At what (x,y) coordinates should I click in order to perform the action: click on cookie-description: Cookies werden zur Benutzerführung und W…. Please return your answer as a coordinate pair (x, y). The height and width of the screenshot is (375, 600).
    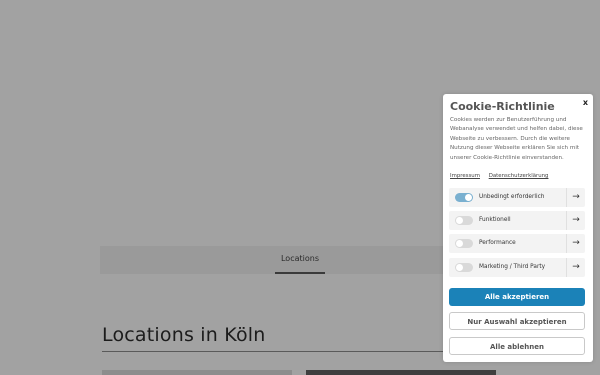
    Looking at the image, I should click on (516, 139).